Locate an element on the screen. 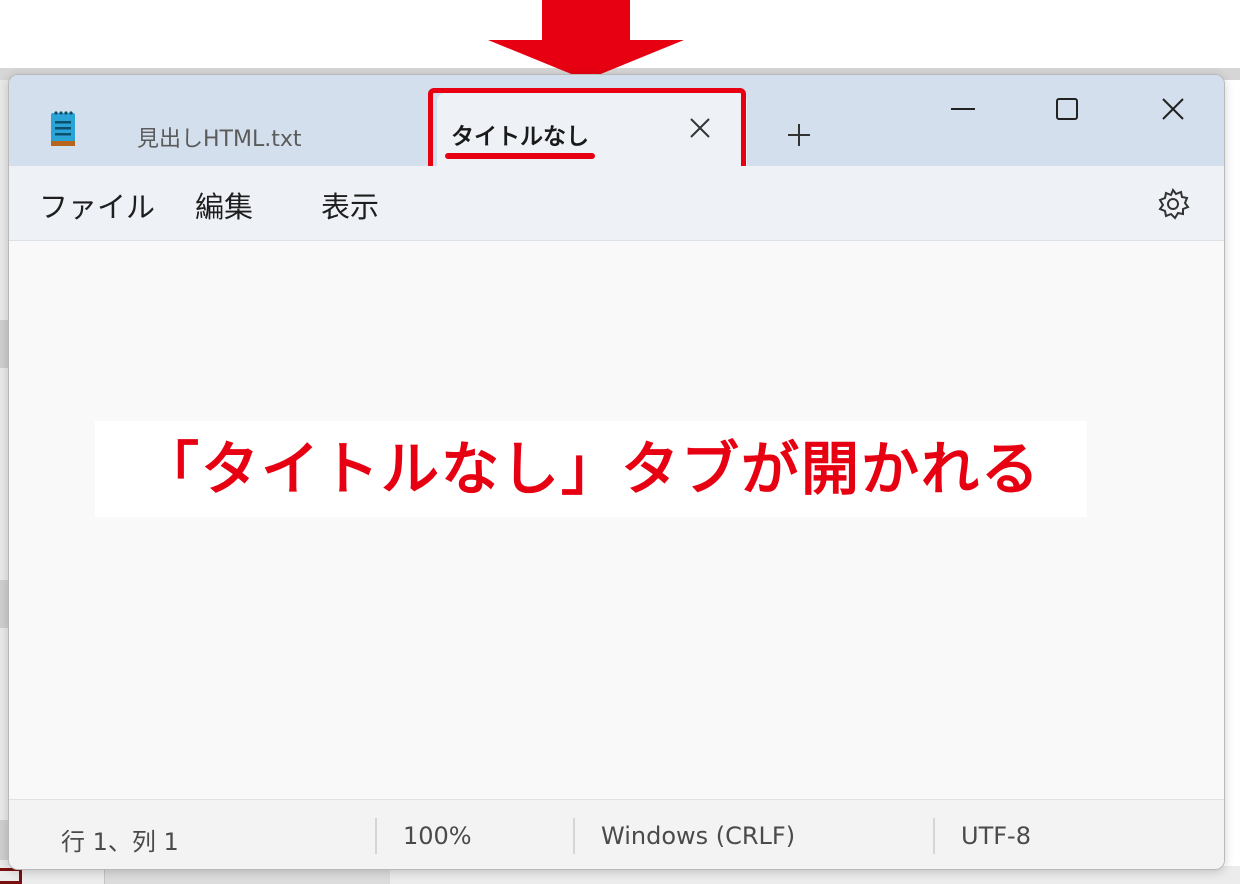  background-cell is located at coordinates (247, 877).